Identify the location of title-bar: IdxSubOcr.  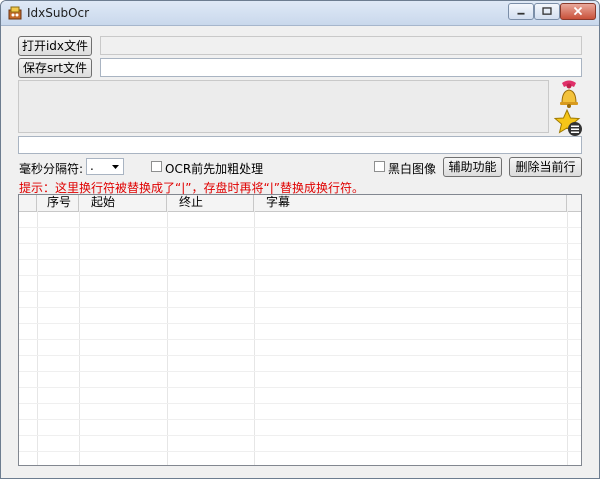
(300, 13).